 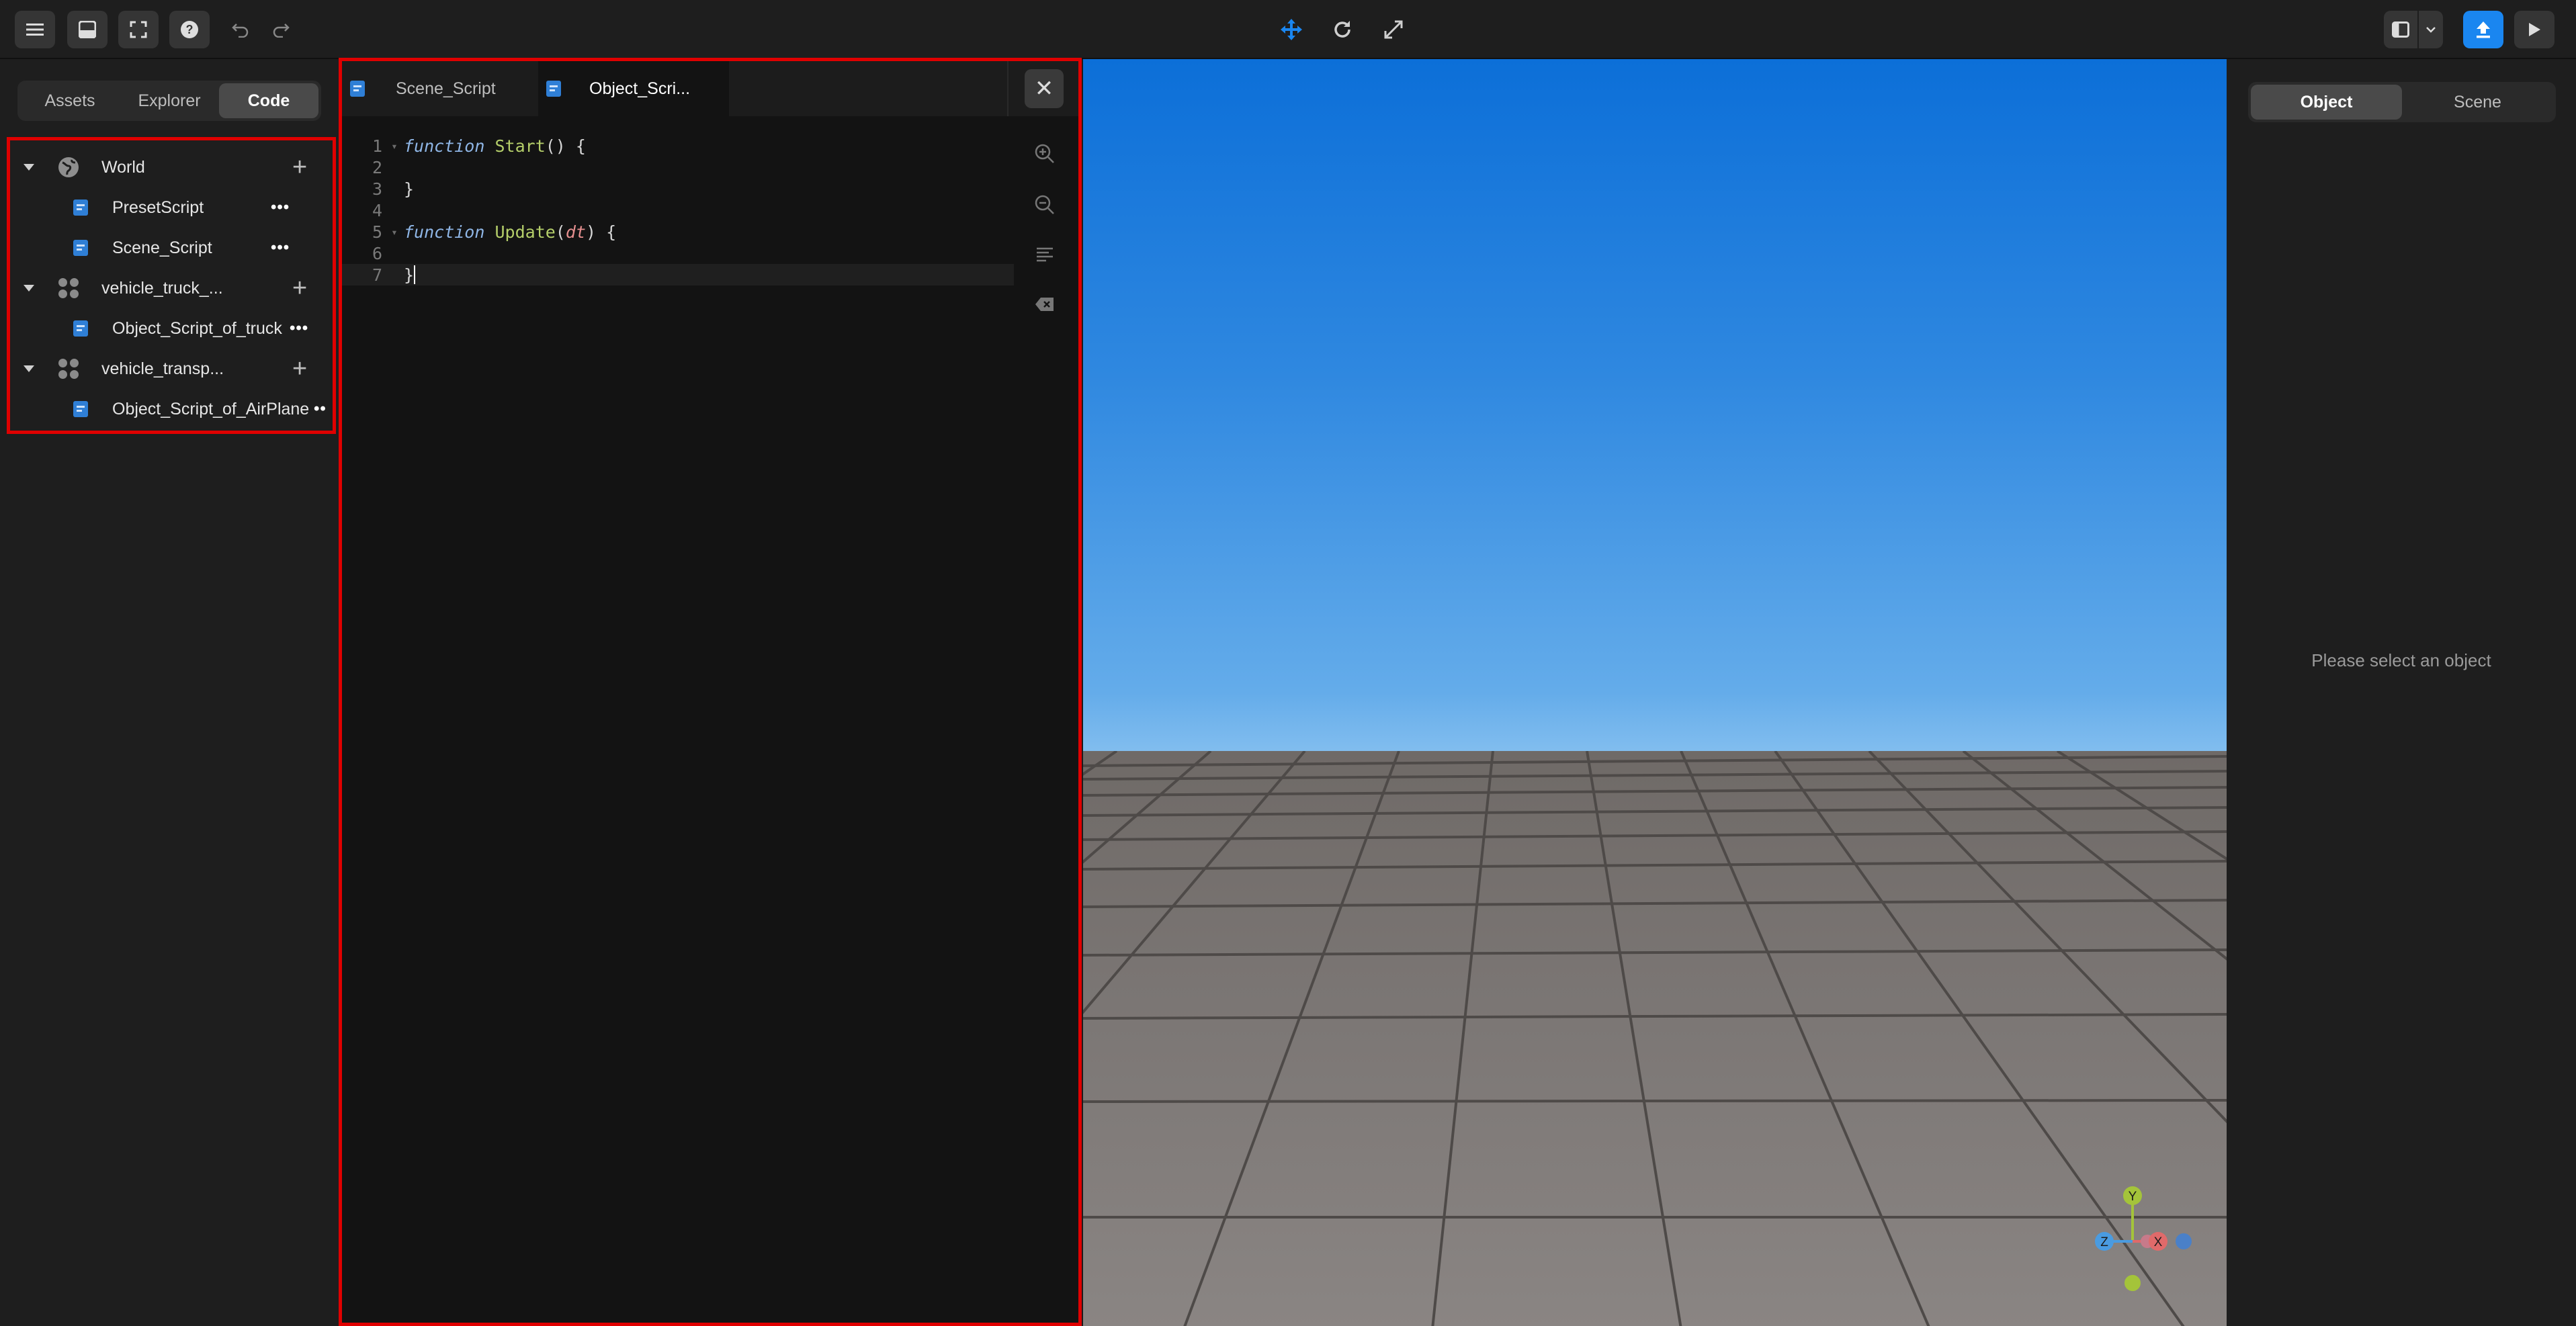 I want to click on axis-gizmo: Y Z X, so click(x=2137, y=1238).